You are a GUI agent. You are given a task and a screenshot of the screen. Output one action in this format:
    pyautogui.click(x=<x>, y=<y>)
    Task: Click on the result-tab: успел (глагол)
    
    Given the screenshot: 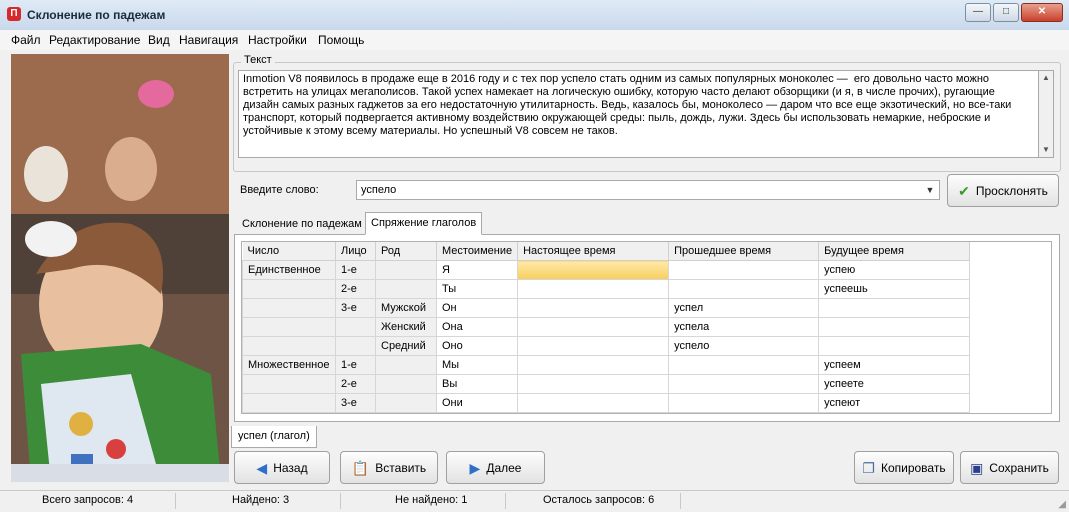 What is the action you would take?
    pyautogui.click(x=274, y=437)
    